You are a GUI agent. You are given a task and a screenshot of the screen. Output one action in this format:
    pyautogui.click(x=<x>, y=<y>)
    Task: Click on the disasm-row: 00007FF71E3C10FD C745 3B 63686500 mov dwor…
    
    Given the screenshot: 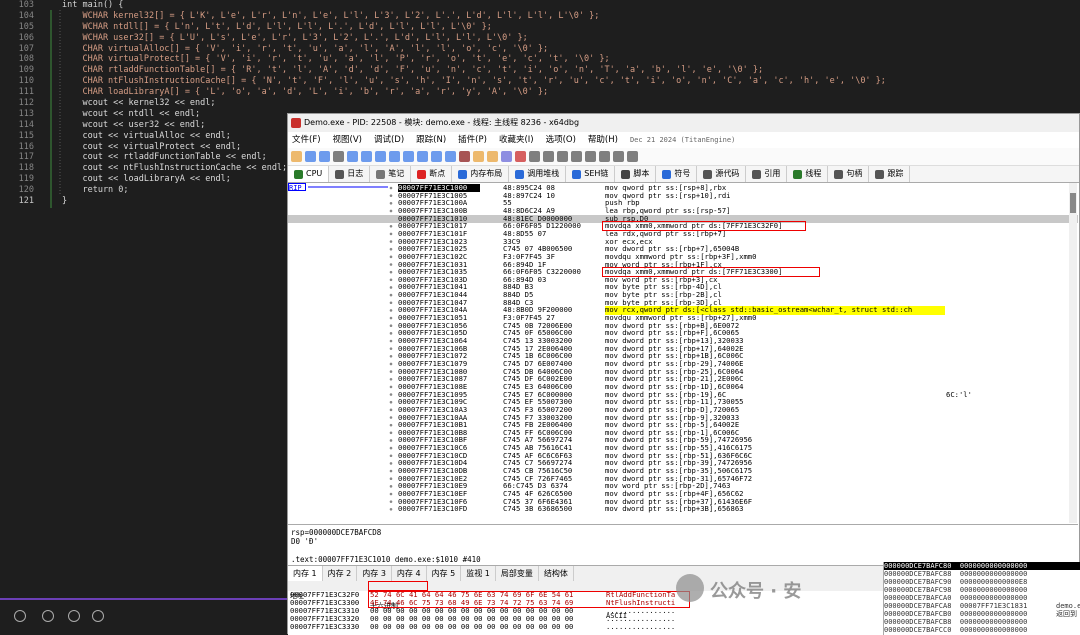 What is the action you would take?
    pyautogui.click(x=683, y=508)
    